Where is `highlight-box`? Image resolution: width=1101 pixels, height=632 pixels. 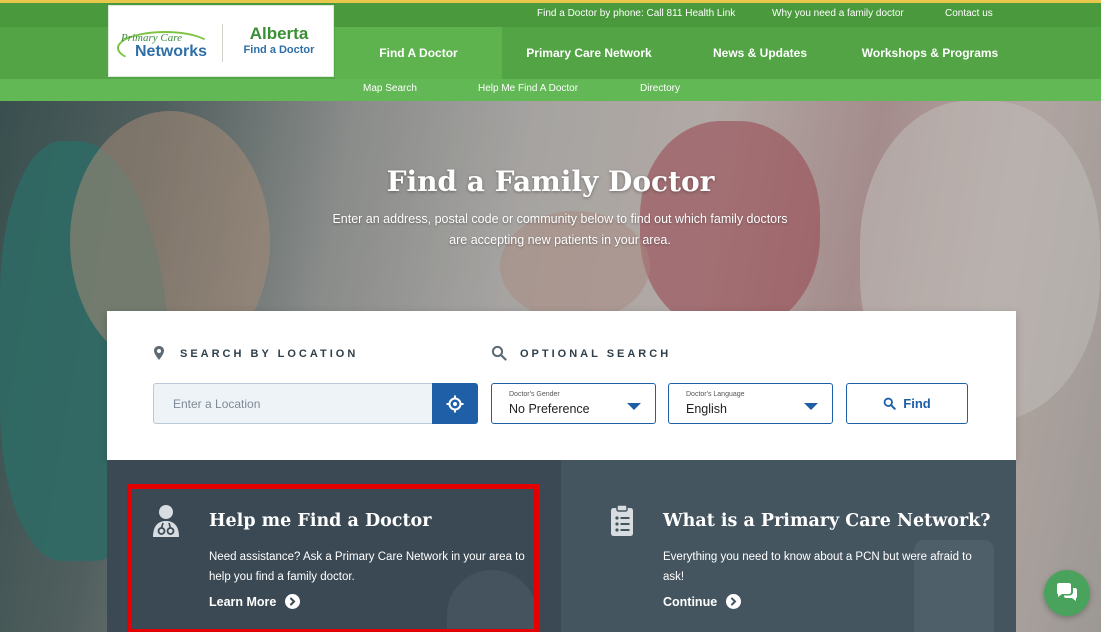 highlight-box is located at coordinates (333, 558).